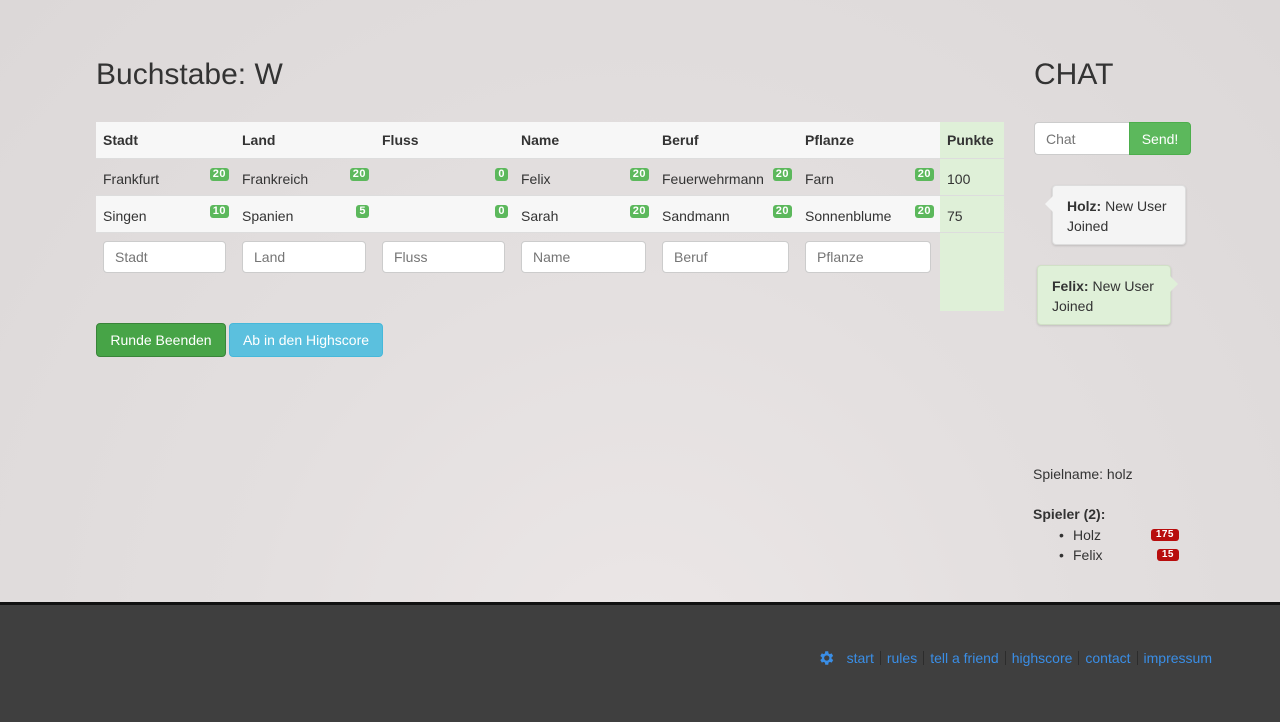 This screenshot has width=1280, height=722. What do you see at coordinates (536, 179) in the screenshot?
I see `answer-text: Felix` at bounding box center [536, 179].